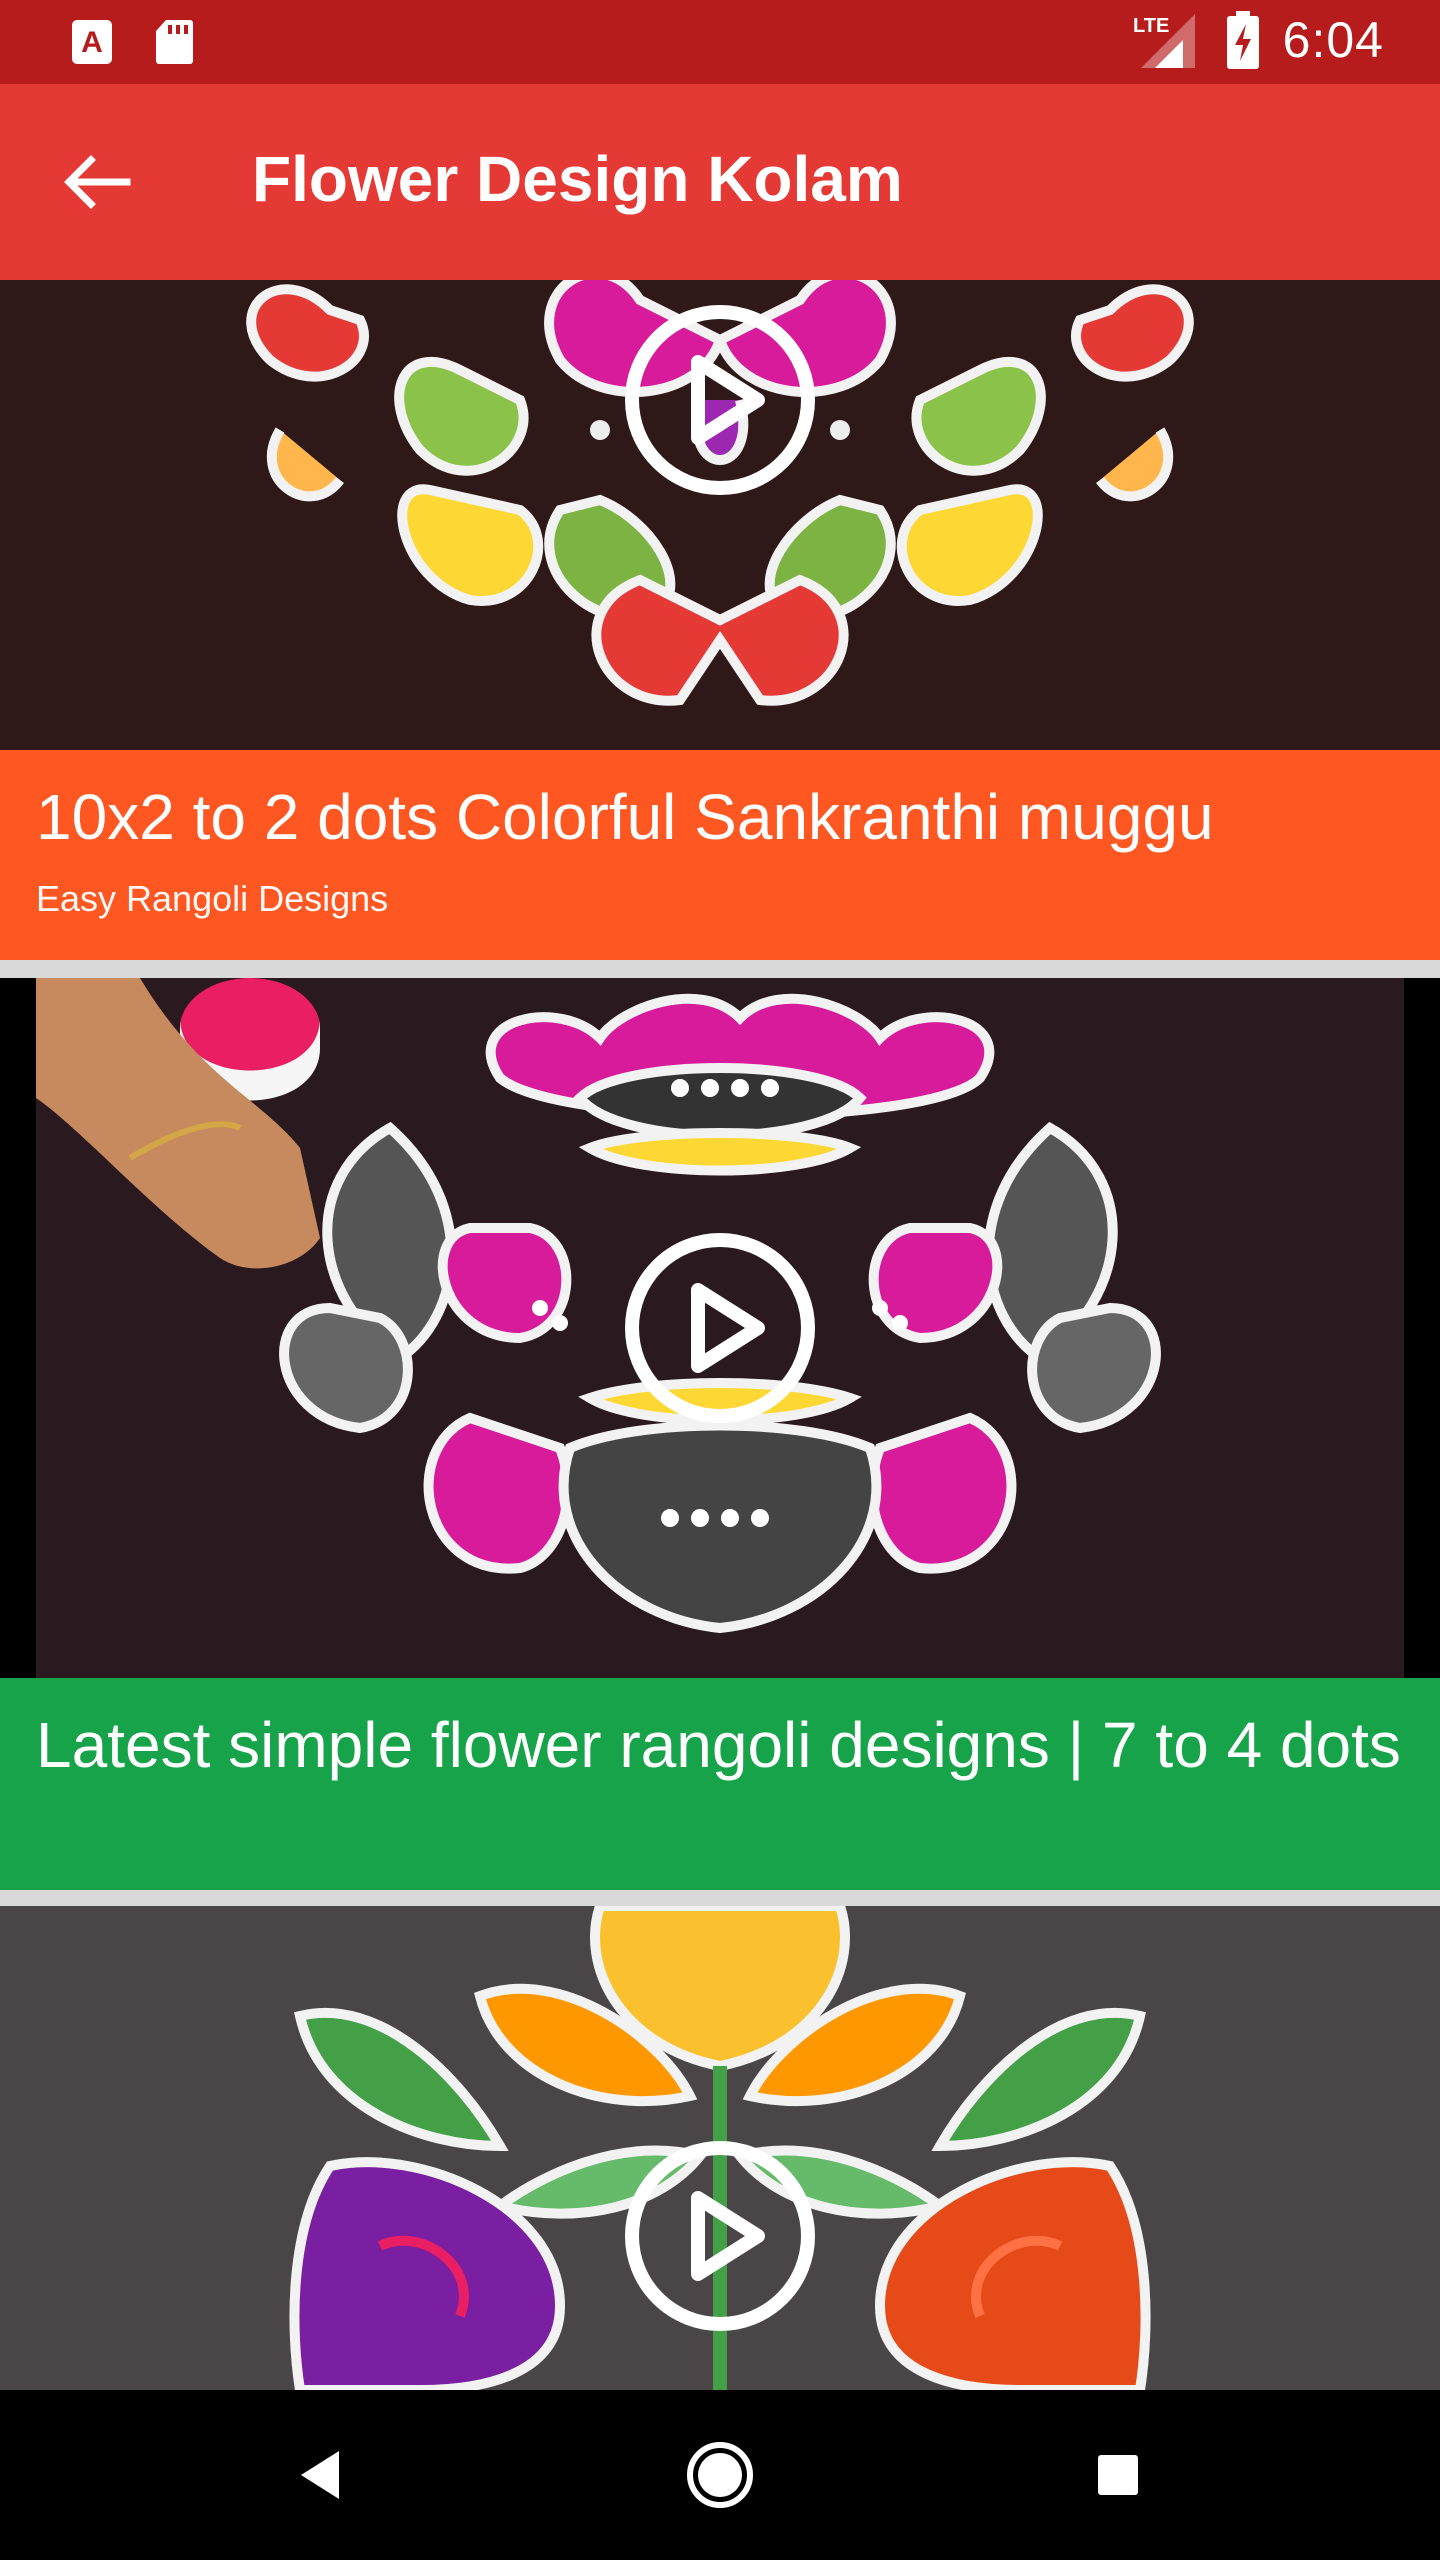 This screenshot has width=1440, height=2560. Describe the element at coordinates (174, 42) in the screenshot. I see `sd-card-icon` at that location.